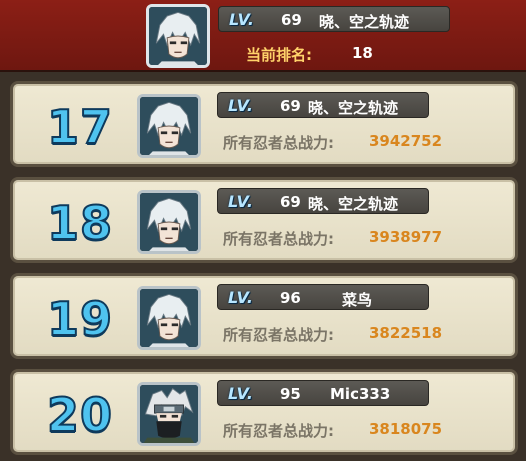 The height and width of the screenshot is (461, 526). I want to click on row-player-name: 菜鸟, so click(357, 300).